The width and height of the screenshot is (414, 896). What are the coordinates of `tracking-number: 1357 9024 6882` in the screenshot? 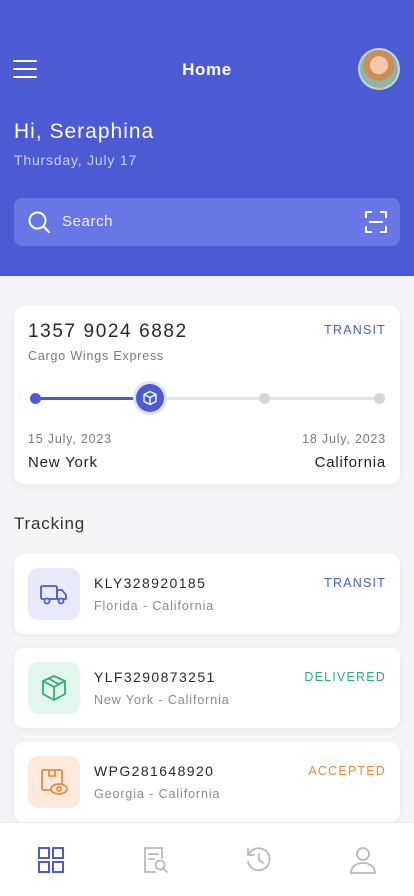 It's located at (108, 331).